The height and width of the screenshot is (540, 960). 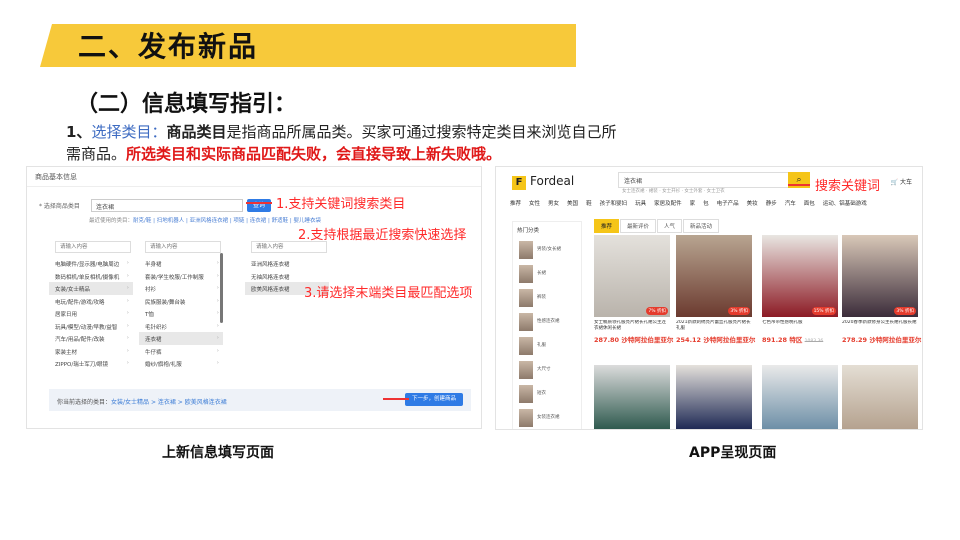 What do you see at coordinates (701, 226) in the screenshot?
I see `tab-new: 新品活动` at bounding box center [701, 226].